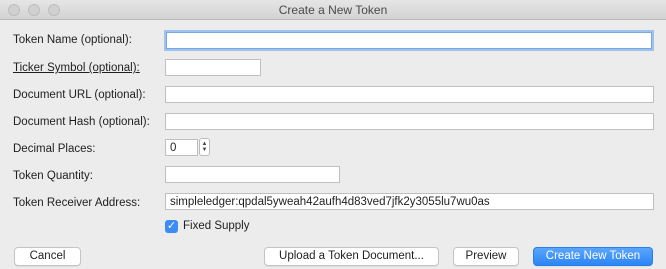 This screenshot has height=269, width=666. What do you see at coordinates (76, 68) in the screenshot?
I see `ticker-symbol-label: Ticker Symbol (optional):` at bounding box center [76, 68].